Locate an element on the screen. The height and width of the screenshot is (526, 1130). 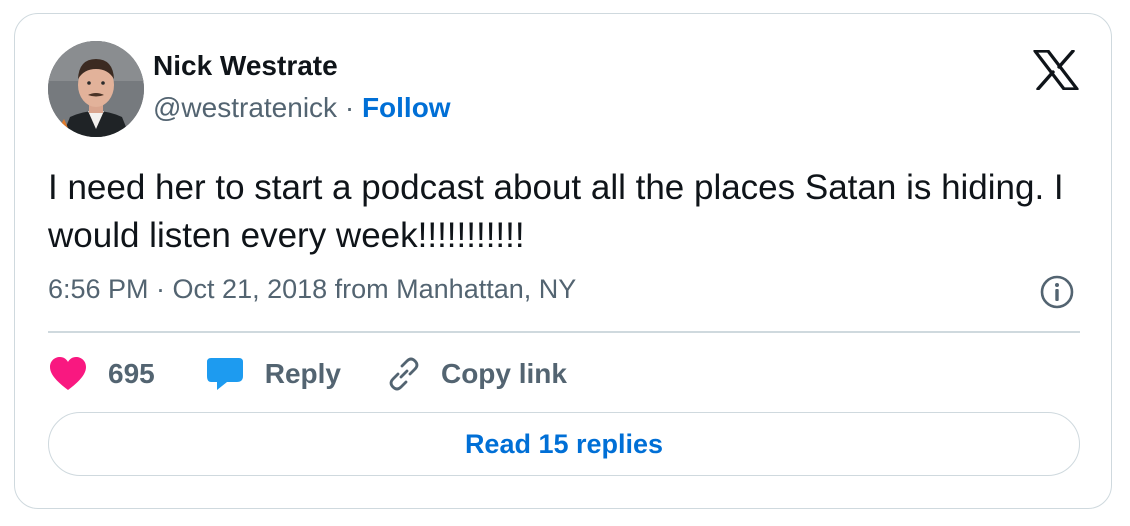
like-button: 695 is located at coordinates (101, 374).